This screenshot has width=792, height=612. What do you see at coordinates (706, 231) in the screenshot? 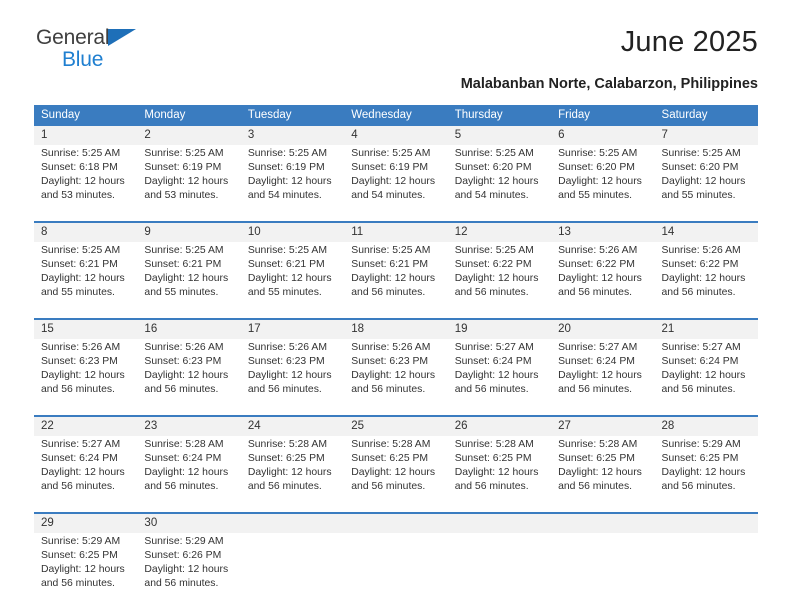
I see `day-number: 14` at bounding box center [706, 231].